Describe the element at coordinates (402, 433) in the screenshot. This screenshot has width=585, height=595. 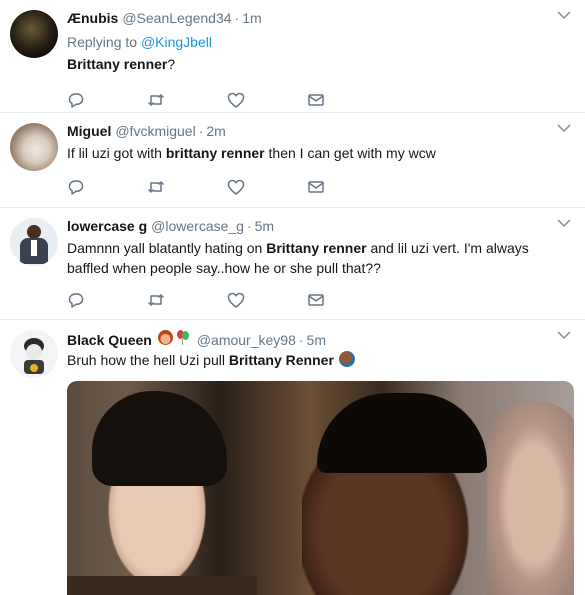
I see `image-hair-right` at that location.